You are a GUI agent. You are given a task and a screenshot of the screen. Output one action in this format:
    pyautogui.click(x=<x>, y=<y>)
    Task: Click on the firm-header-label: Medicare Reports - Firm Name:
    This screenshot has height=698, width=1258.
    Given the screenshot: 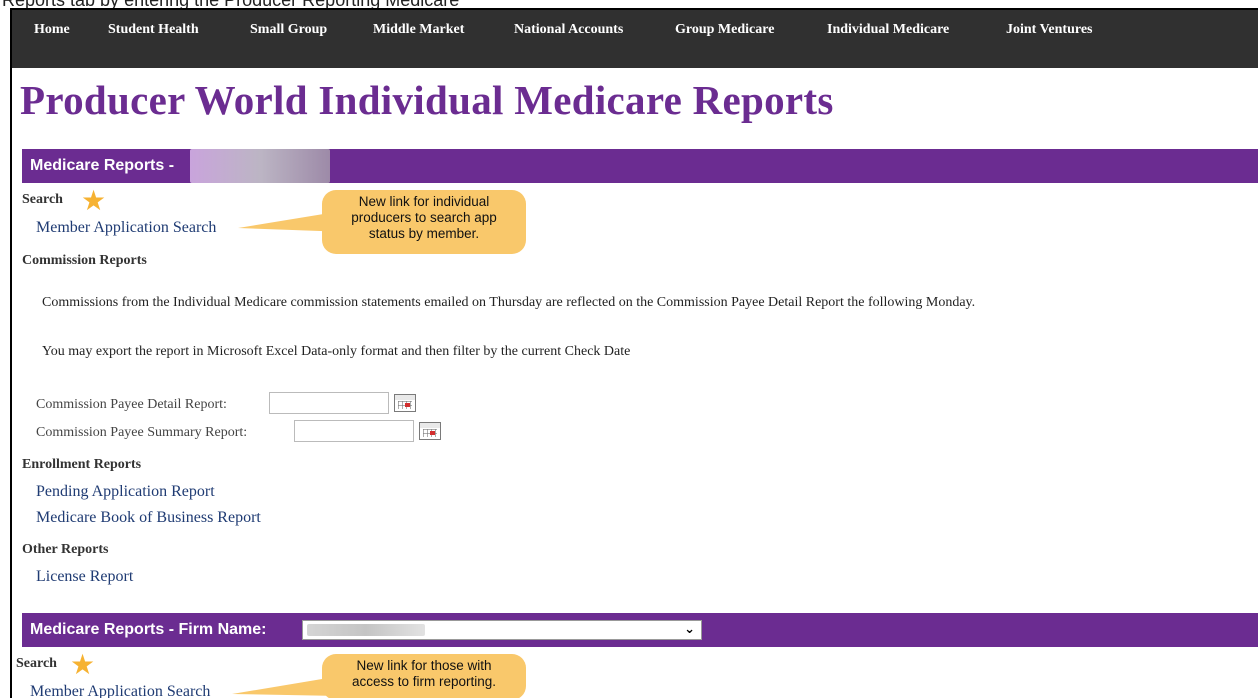 What is the action you would take?
    pyautogui.click(x=148, y=629)
    